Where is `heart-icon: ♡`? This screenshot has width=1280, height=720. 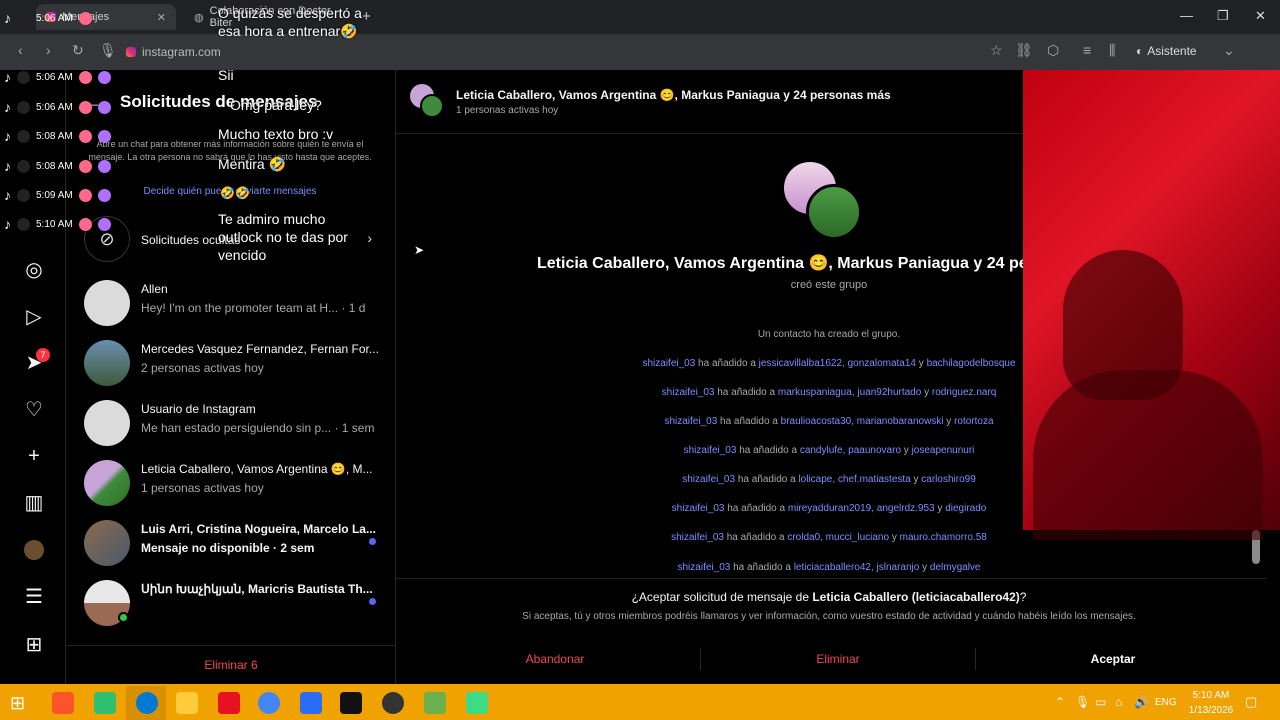 heart-icon: ♡ is located at coordinates (34, 409).